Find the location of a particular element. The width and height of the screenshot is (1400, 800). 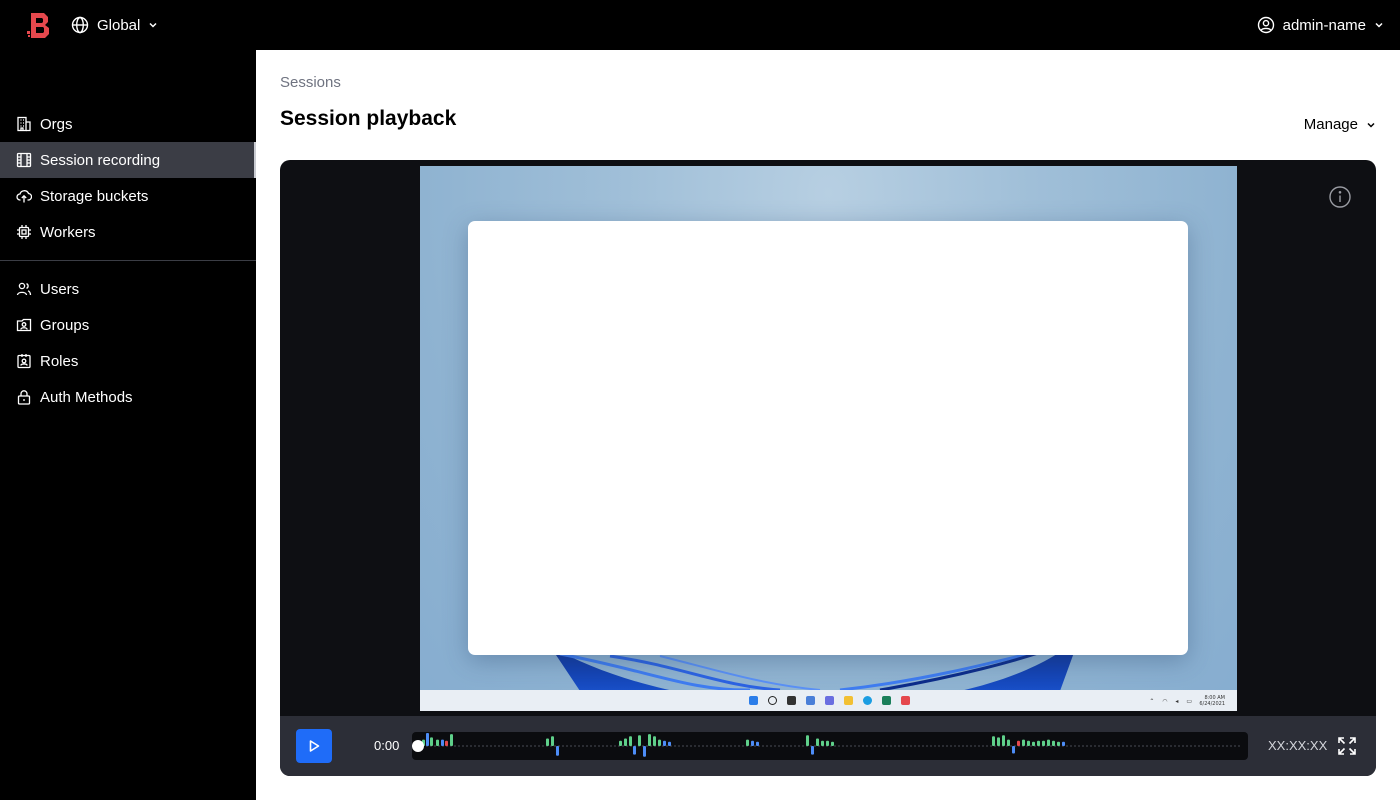

users-icon is located at coordinates (24, 289).